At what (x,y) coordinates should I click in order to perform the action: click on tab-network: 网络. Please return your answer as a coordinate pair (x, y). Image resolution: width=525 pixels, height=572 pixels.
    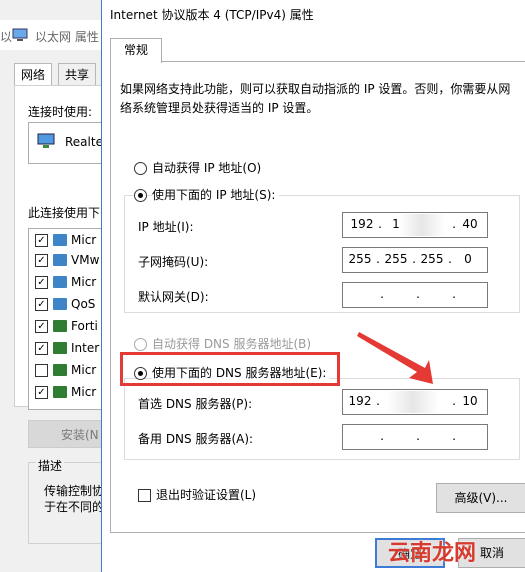
    Looking at the image, I should click on (33, 75).